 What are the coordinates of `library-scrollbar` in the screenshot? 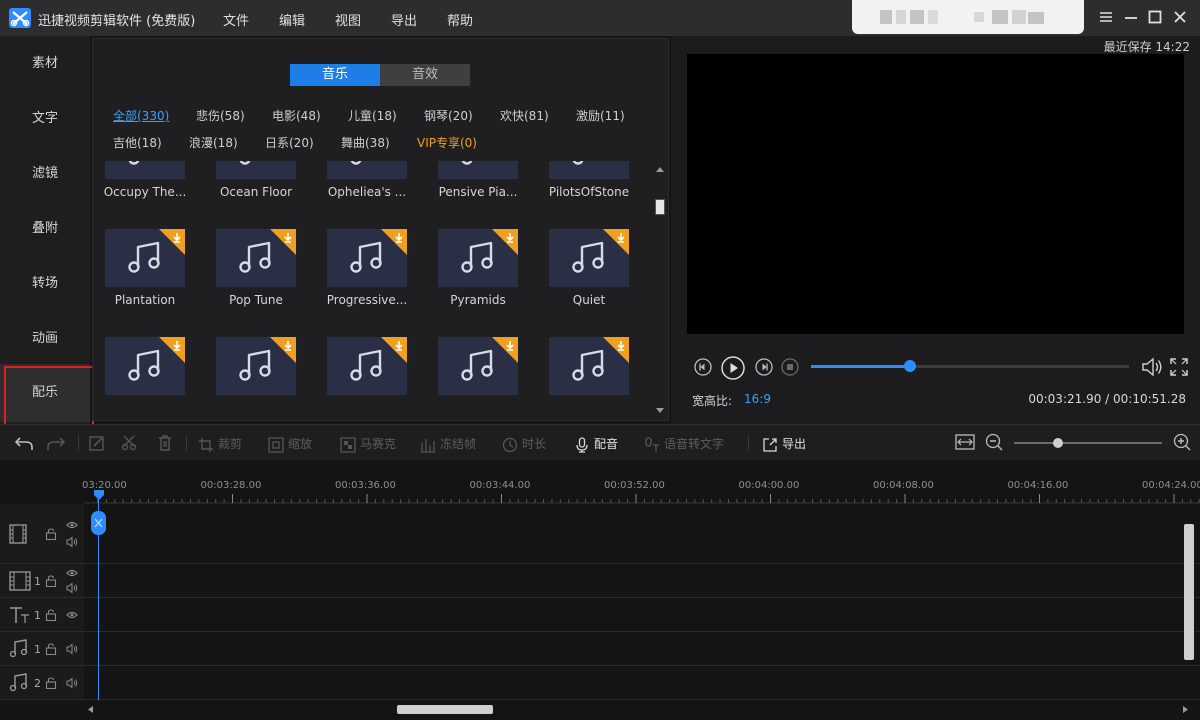 It's located at (660, 290).